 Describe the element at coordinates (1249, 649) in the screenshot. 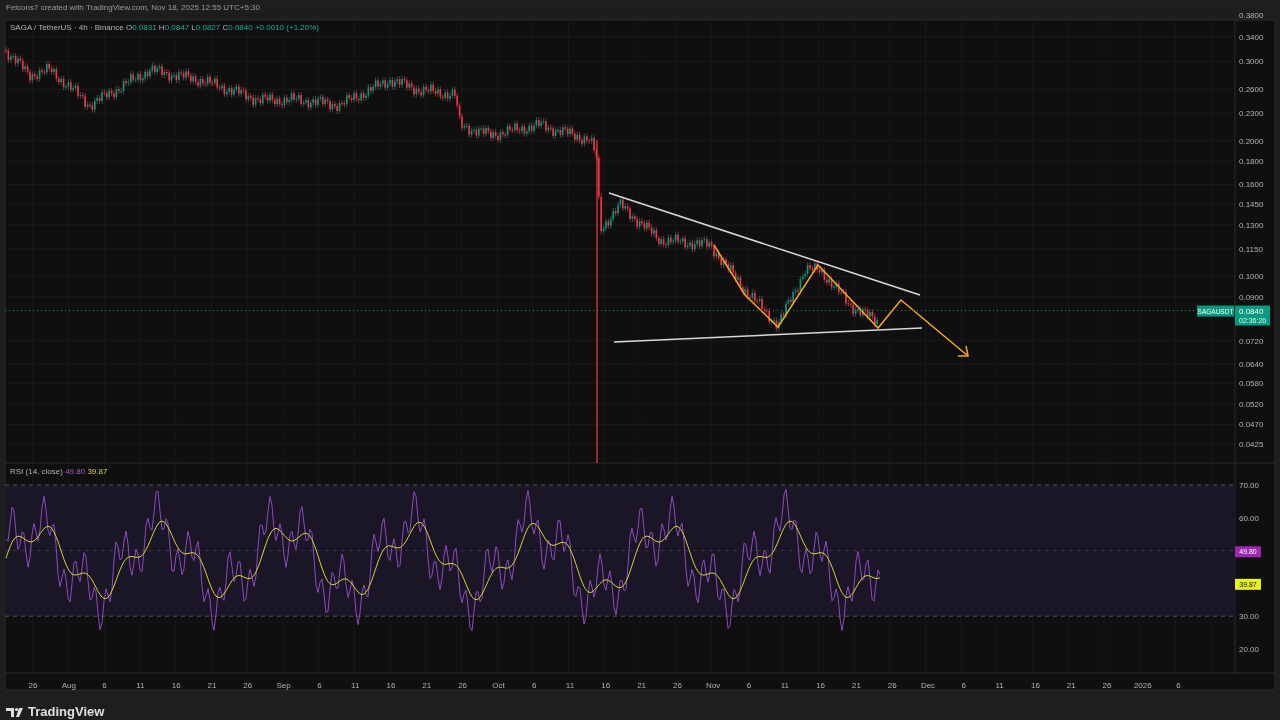

I see `rsi-axis-label: 20.00` at that location.